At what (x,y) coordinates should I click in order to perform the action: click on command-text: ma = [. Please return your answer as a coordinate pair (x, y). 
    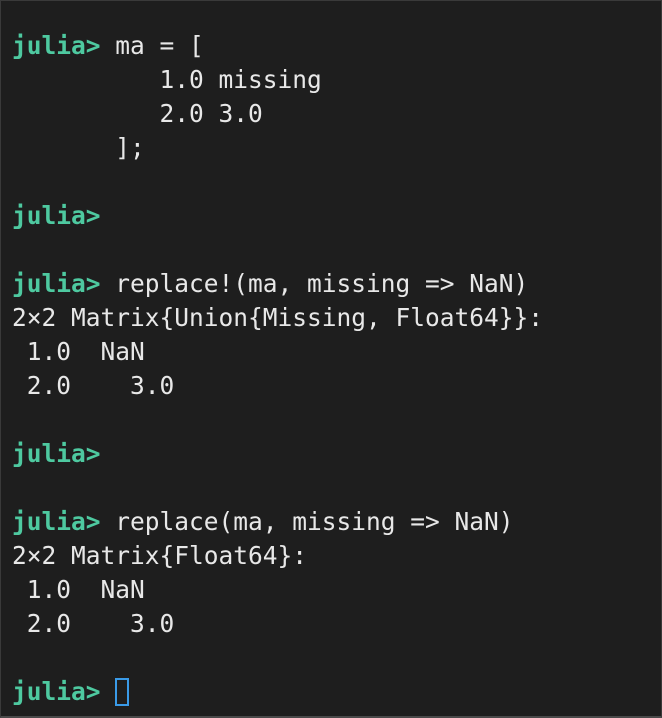
    Looking at the image, I should click on (152, 45).